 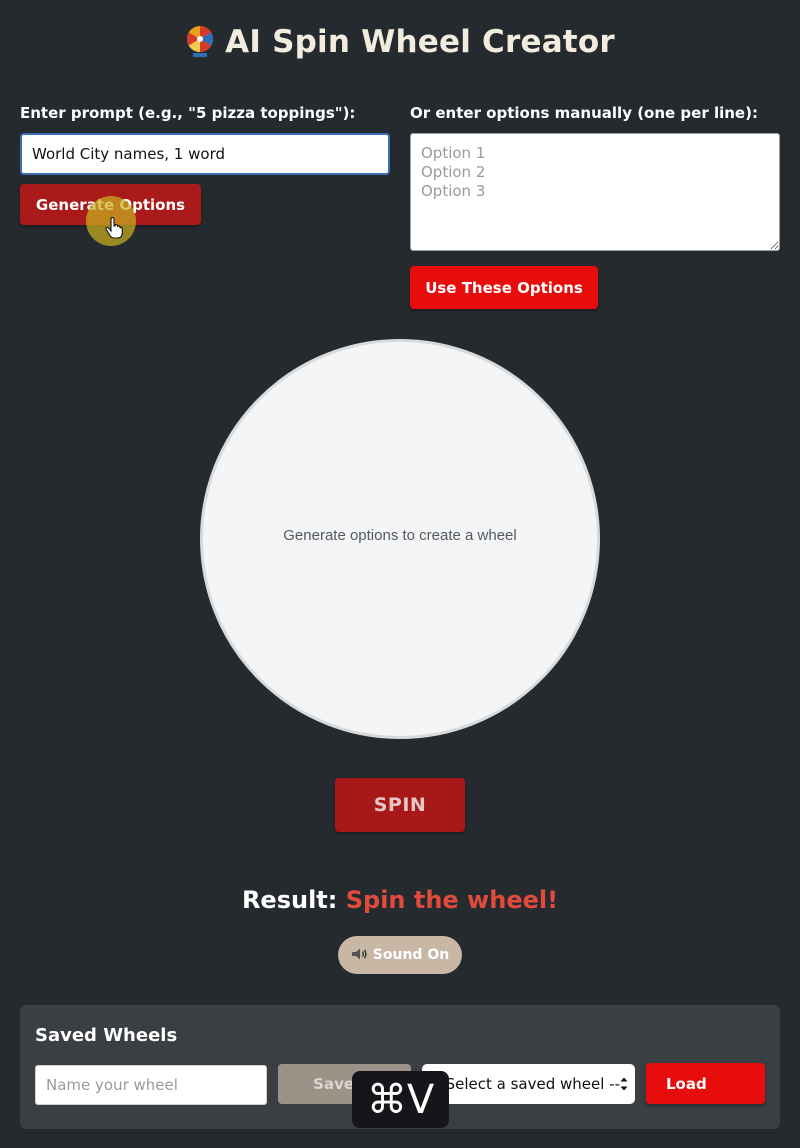 I want to click on saved-wheel-select: -- Select a saved wheel --, so click(x=528, y=1084).